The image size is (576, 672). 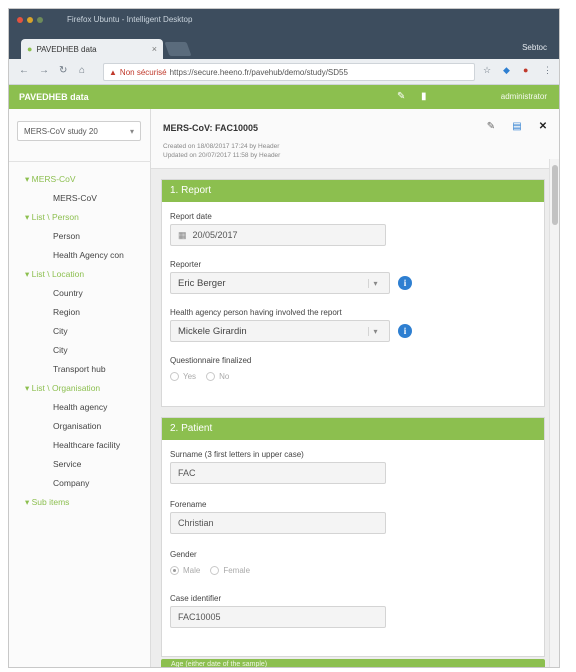 What do you see at coordinates (534, 47) in the screenshot?
I see `profile-name: Sebtoc` at bounding box center [534, 47].